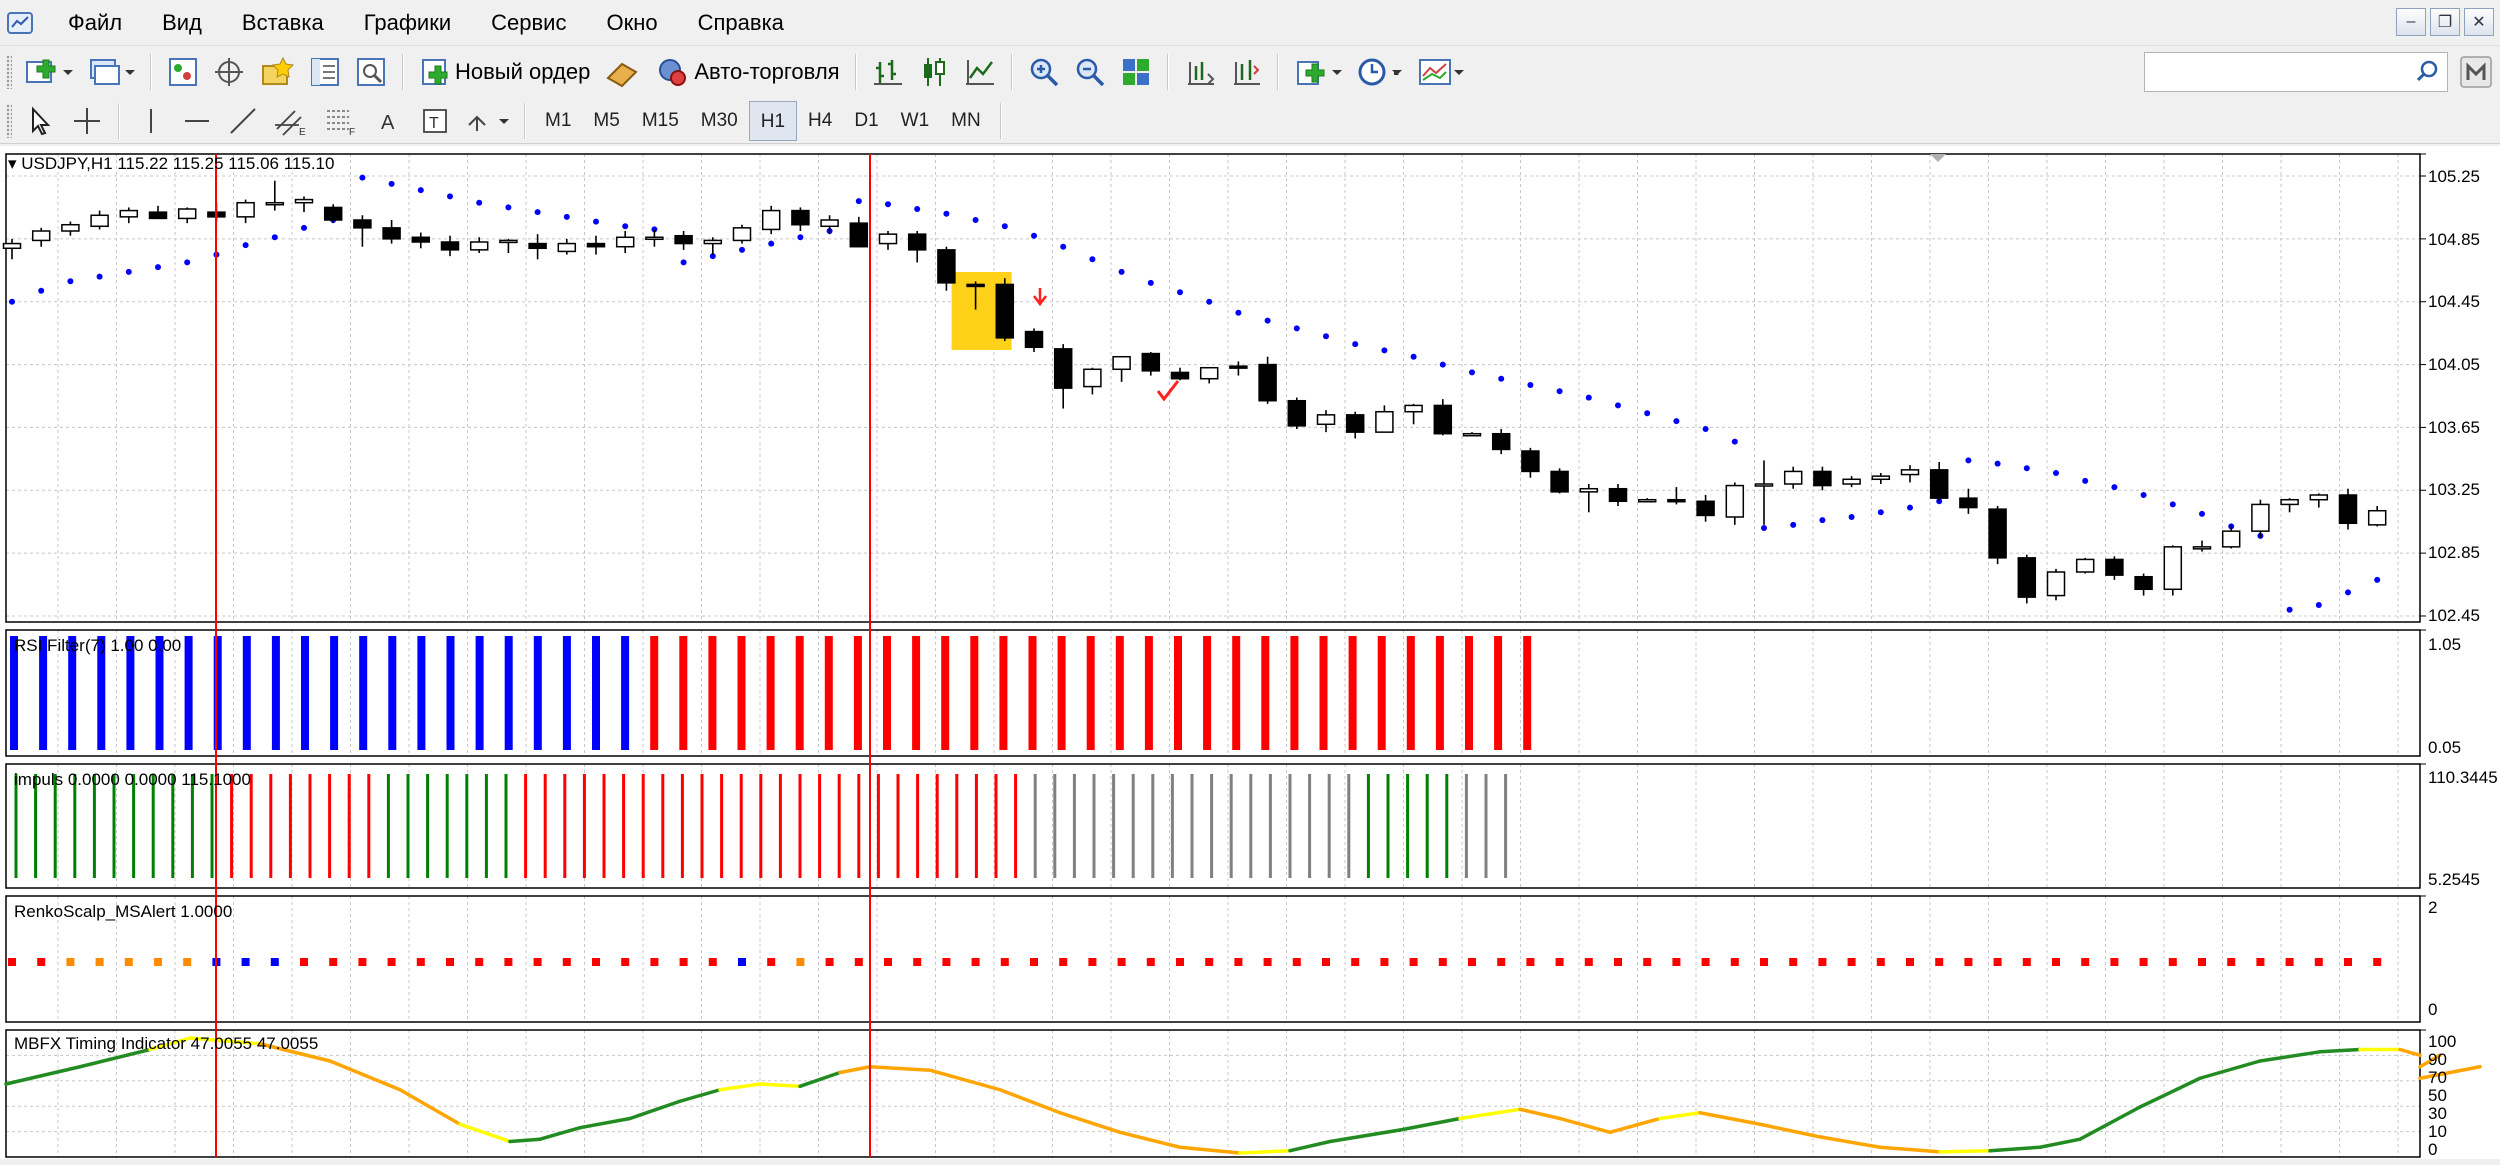 This screenshot has height=1165, width=2500. What do you see at coordinates (631, 23) in the screenshot?
I see `menu-window: Окно` at bounding box center [631, 23].